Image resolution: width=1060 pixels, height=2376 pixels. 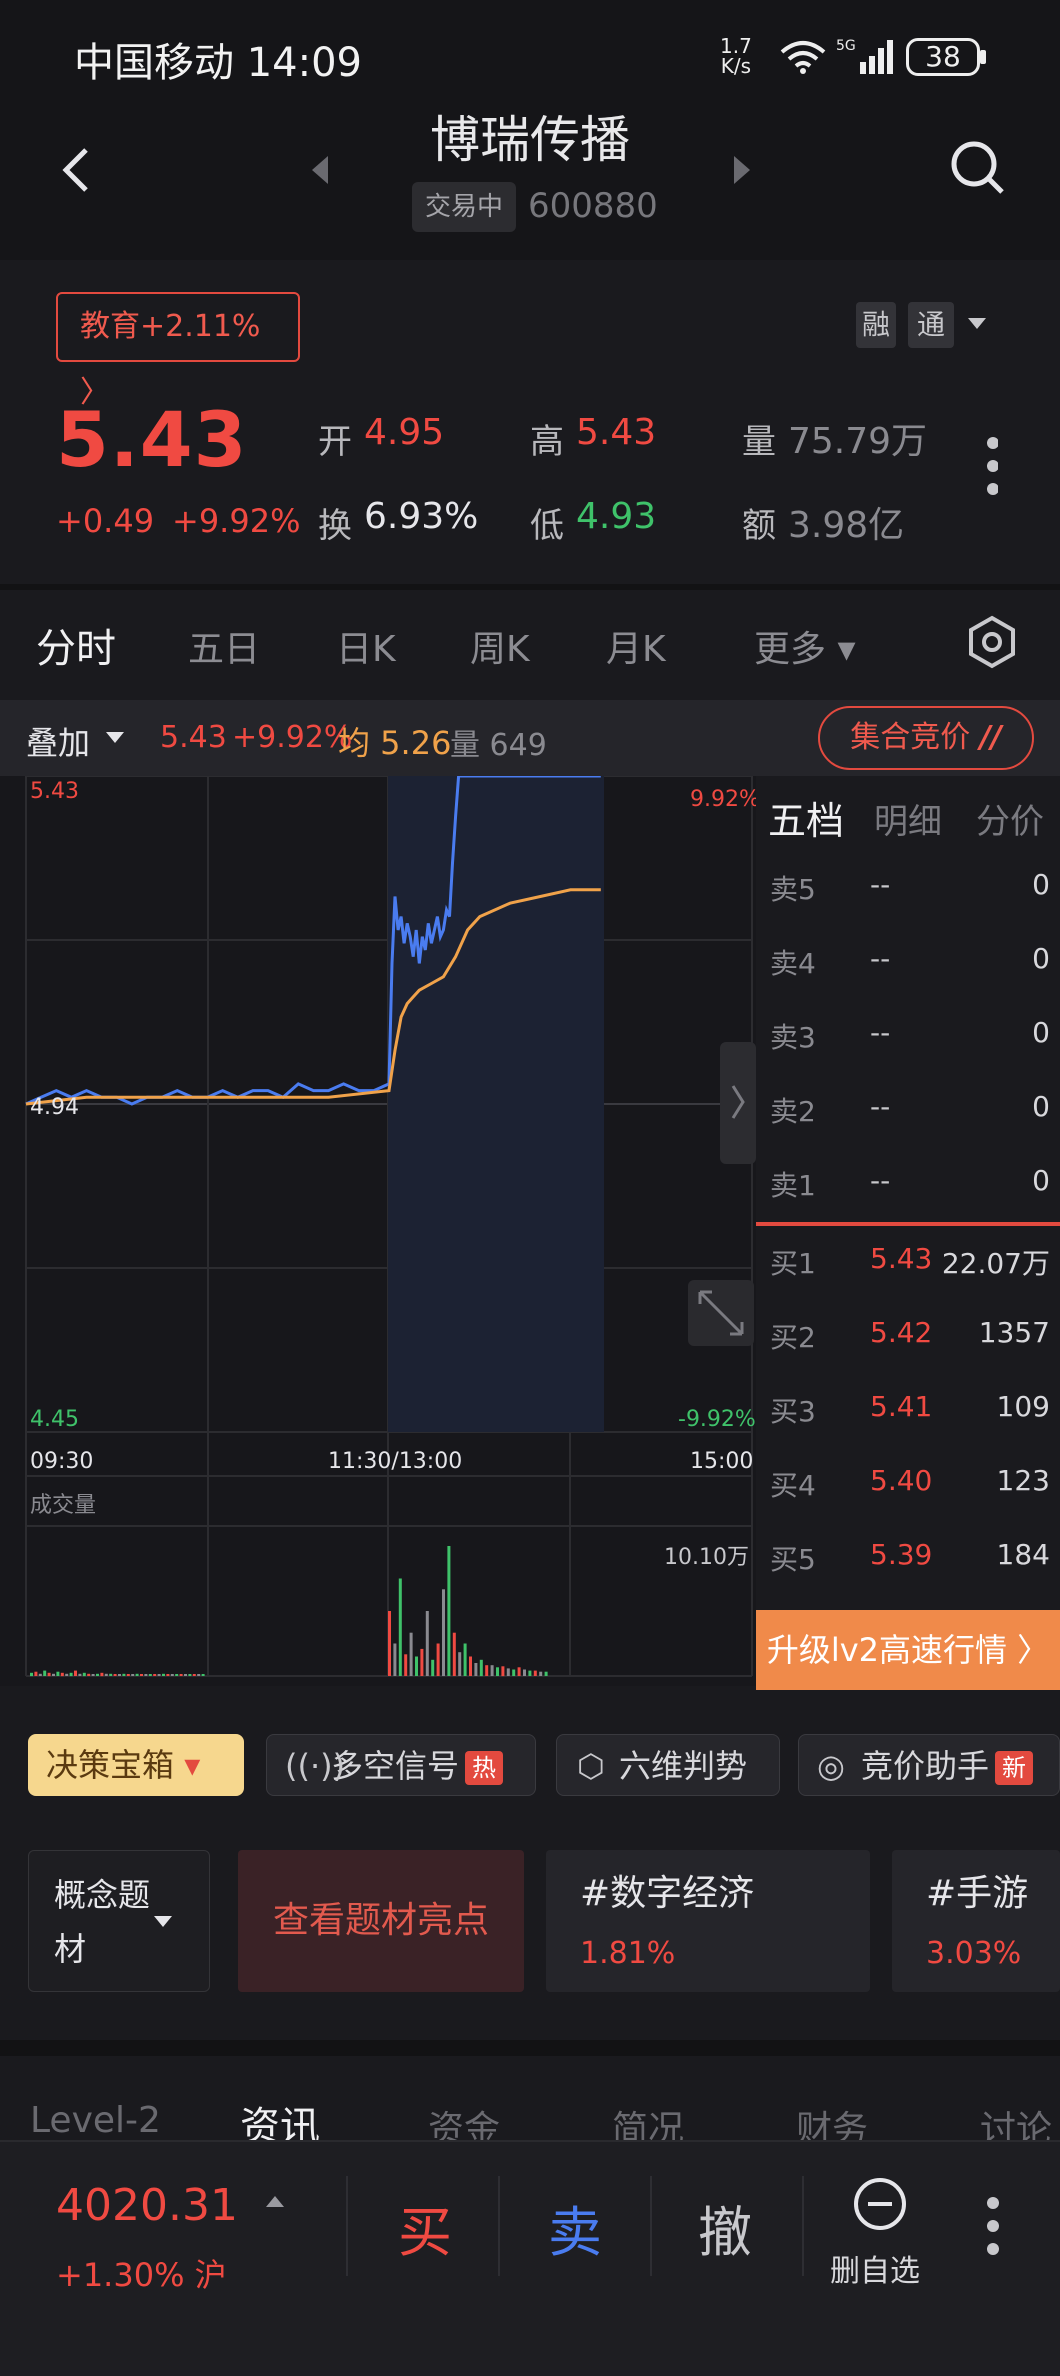 I want to click on connect-badge: 通, so click(x=931, y=325).